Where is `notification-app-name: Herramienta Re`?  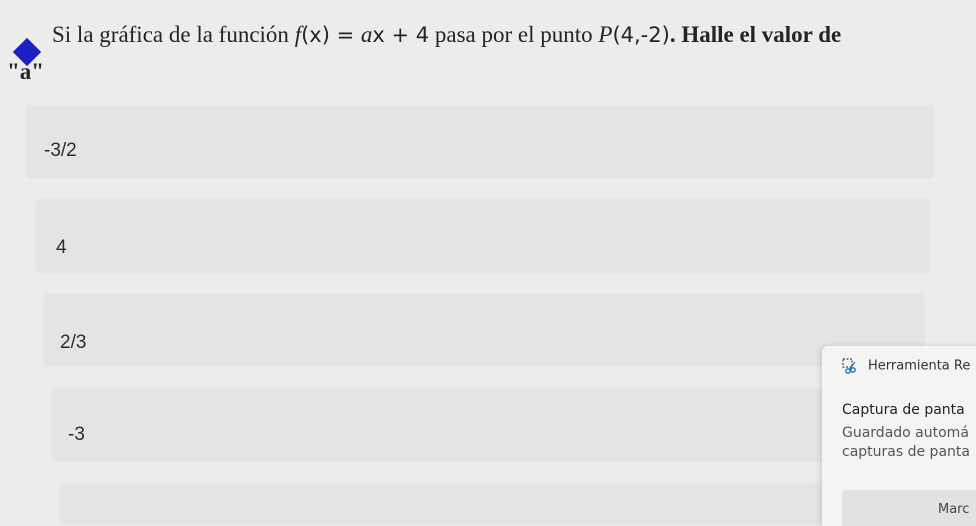
notification-app-name: Herramienta Re is located at coordinates (919, 366).